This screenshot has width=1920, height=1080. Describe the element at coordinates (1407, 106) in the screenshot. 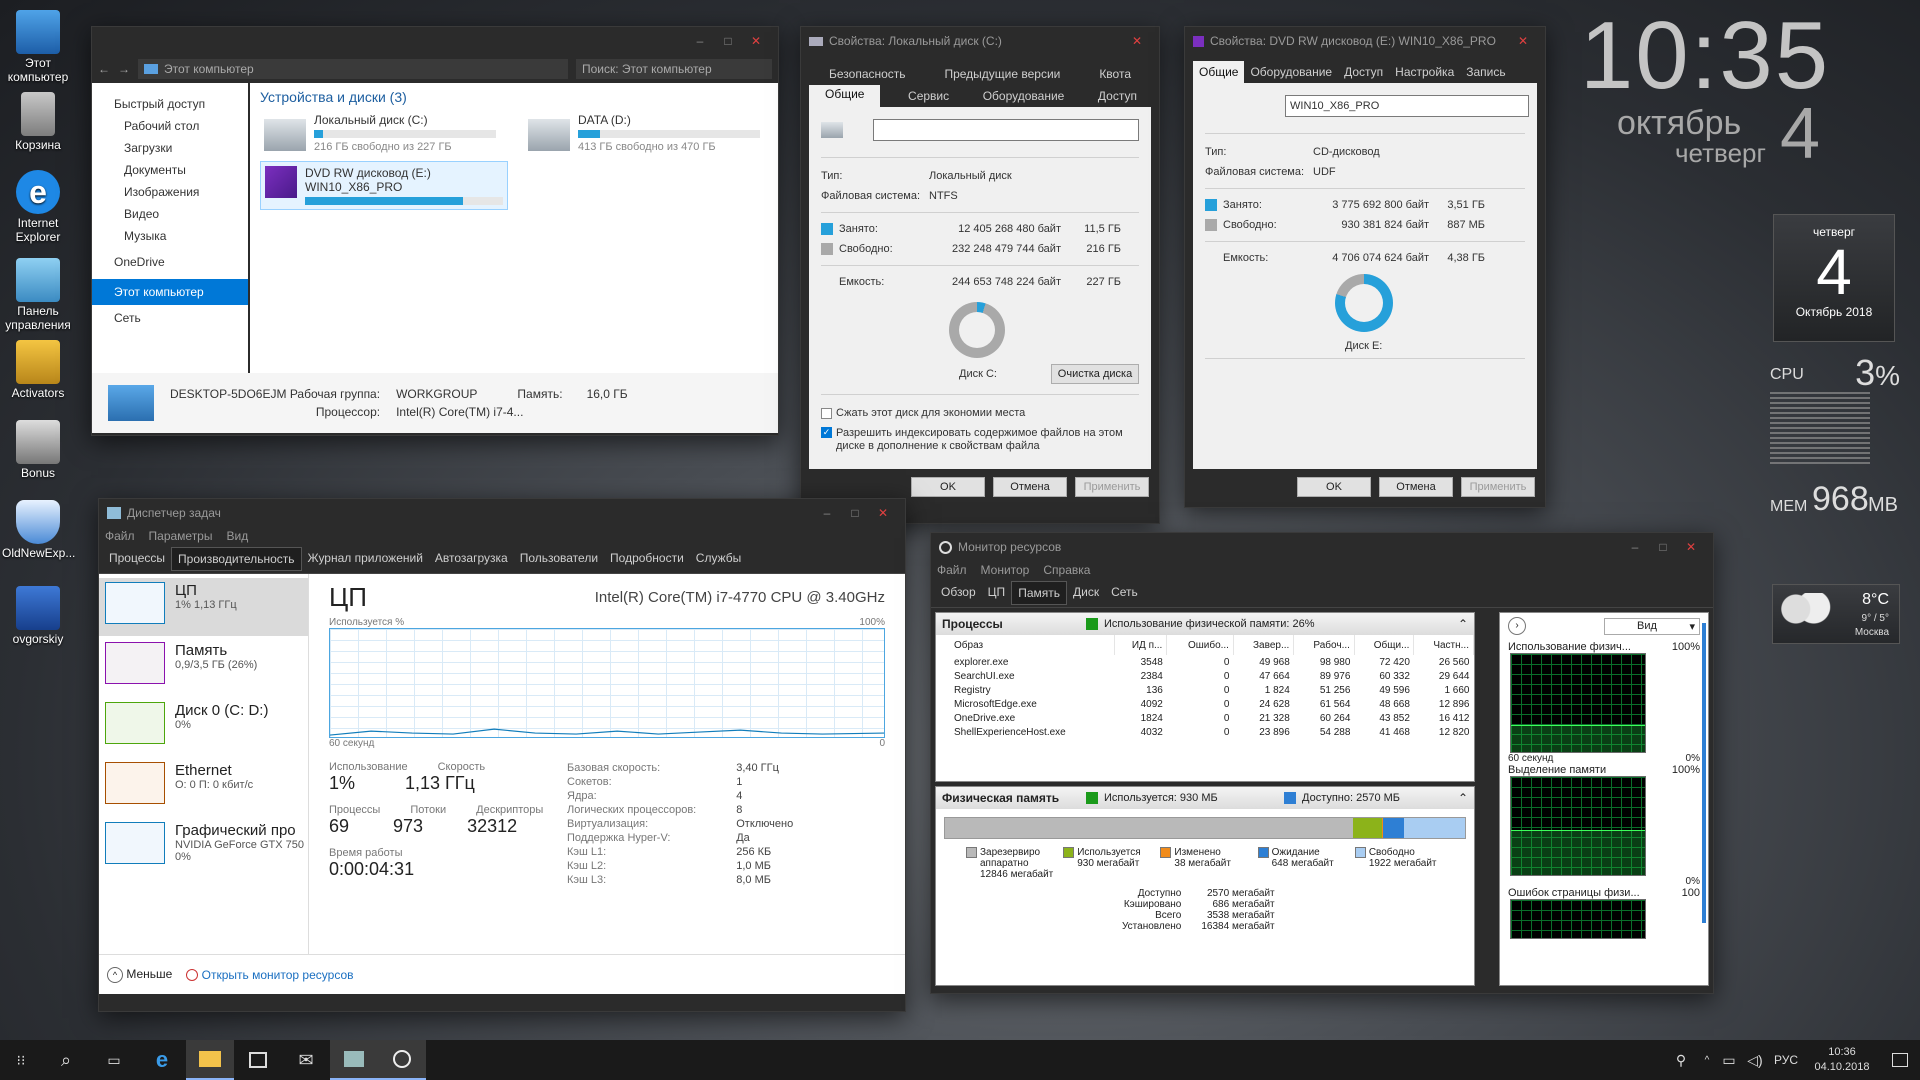

I see `volume-label-input: WIN10_X86_PRO` at that location.